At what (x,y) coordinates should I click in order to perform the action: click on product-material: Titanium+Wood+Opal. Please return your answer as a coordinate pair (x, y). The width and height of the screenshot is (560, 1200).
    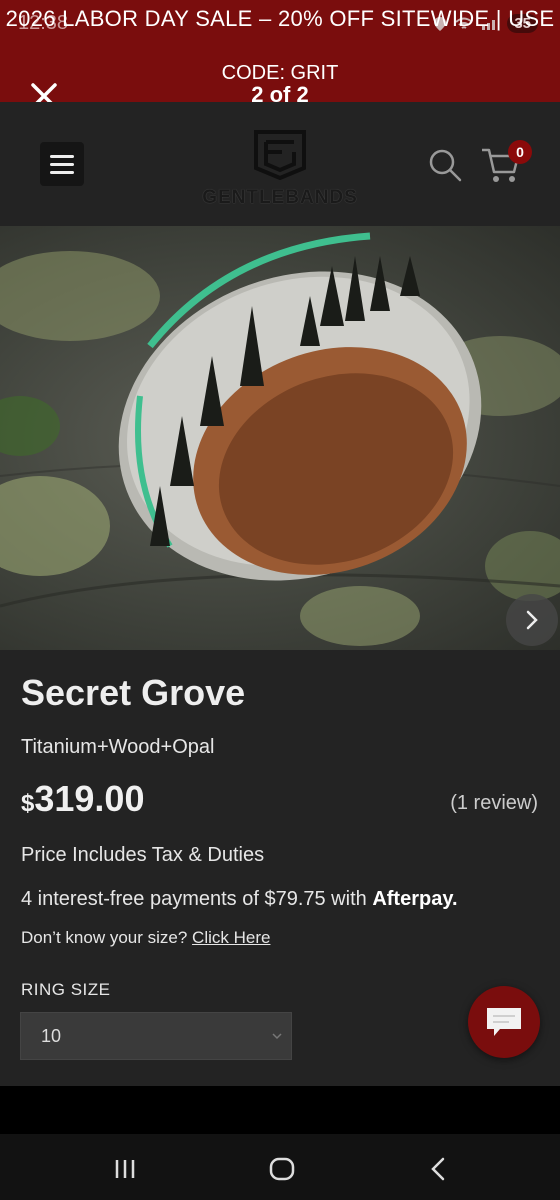
    Looking at the image, I should click on (118, 747).